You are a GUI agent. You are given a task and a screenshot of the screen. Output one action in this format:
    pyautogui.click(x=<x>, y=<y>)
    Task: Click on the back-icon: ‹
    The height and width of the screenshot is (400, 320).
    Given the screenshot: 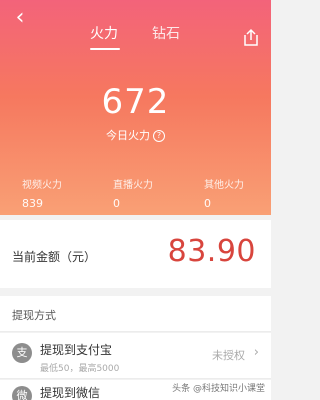 What is the action you would take?
    pyautogui.click(x=20, y=18)
    